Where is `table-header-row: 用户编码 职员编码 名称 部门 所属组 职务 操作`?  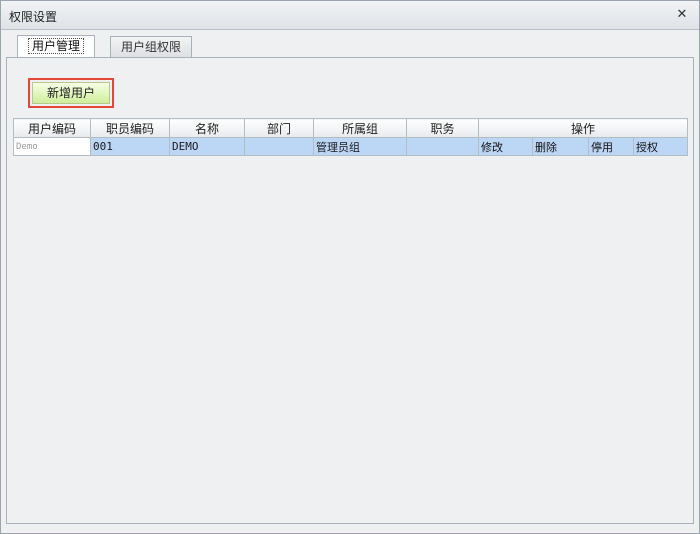
table-header-row: 用户编码 职员编码 名称 部门 所属组 职务 操作 is located at coordinates (351, 128).